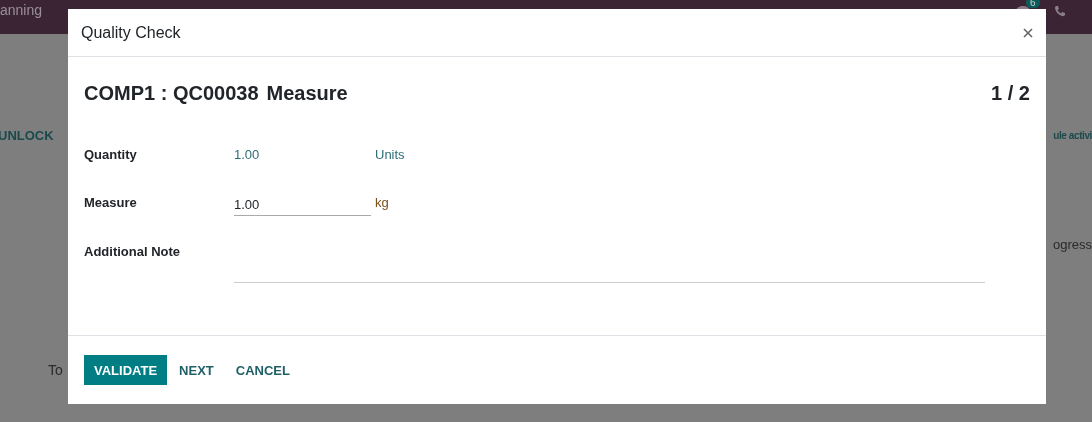 The width and height of the screenshot is (1092, 422). What do you see at coordinates (382, 203) in the screenshot?
I see `unit-label: kg` at bounding box center [382, 203].